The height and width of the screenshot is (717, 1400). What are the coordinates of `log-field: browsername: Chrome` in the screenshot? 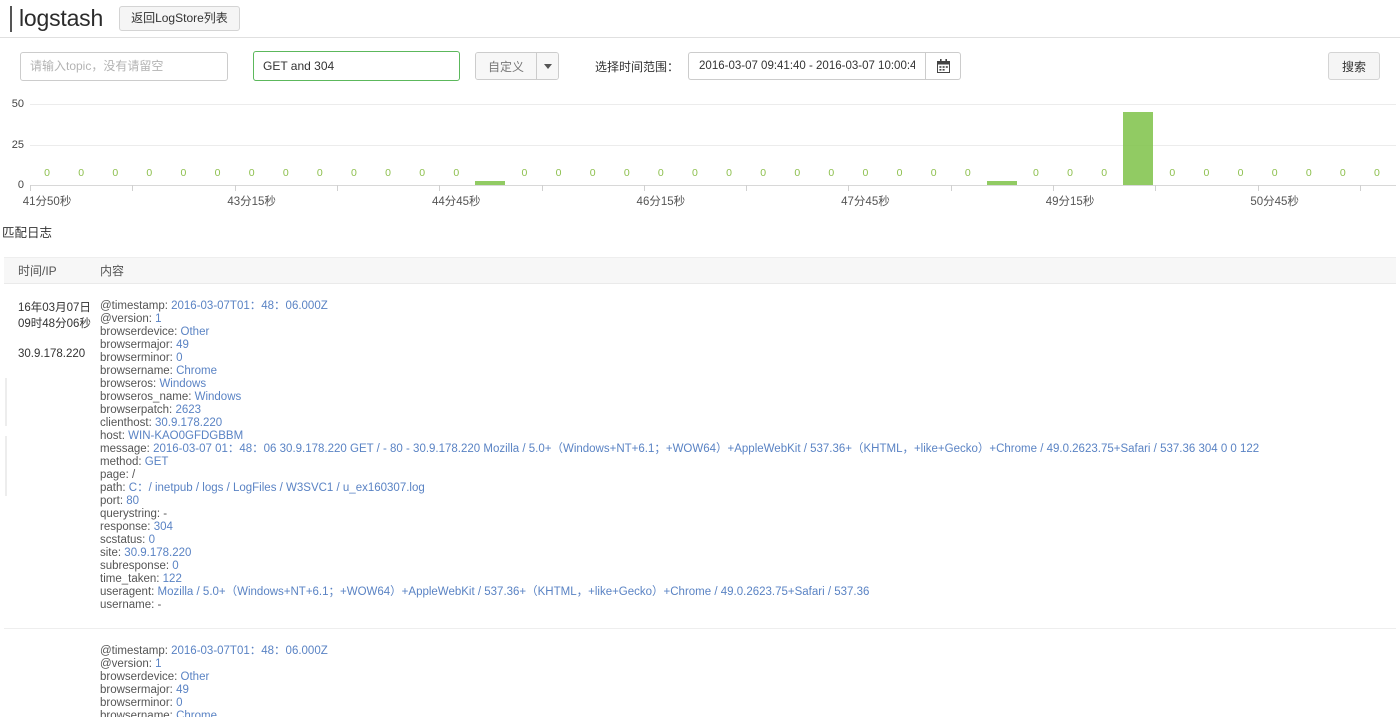 It's located at (679, 371).